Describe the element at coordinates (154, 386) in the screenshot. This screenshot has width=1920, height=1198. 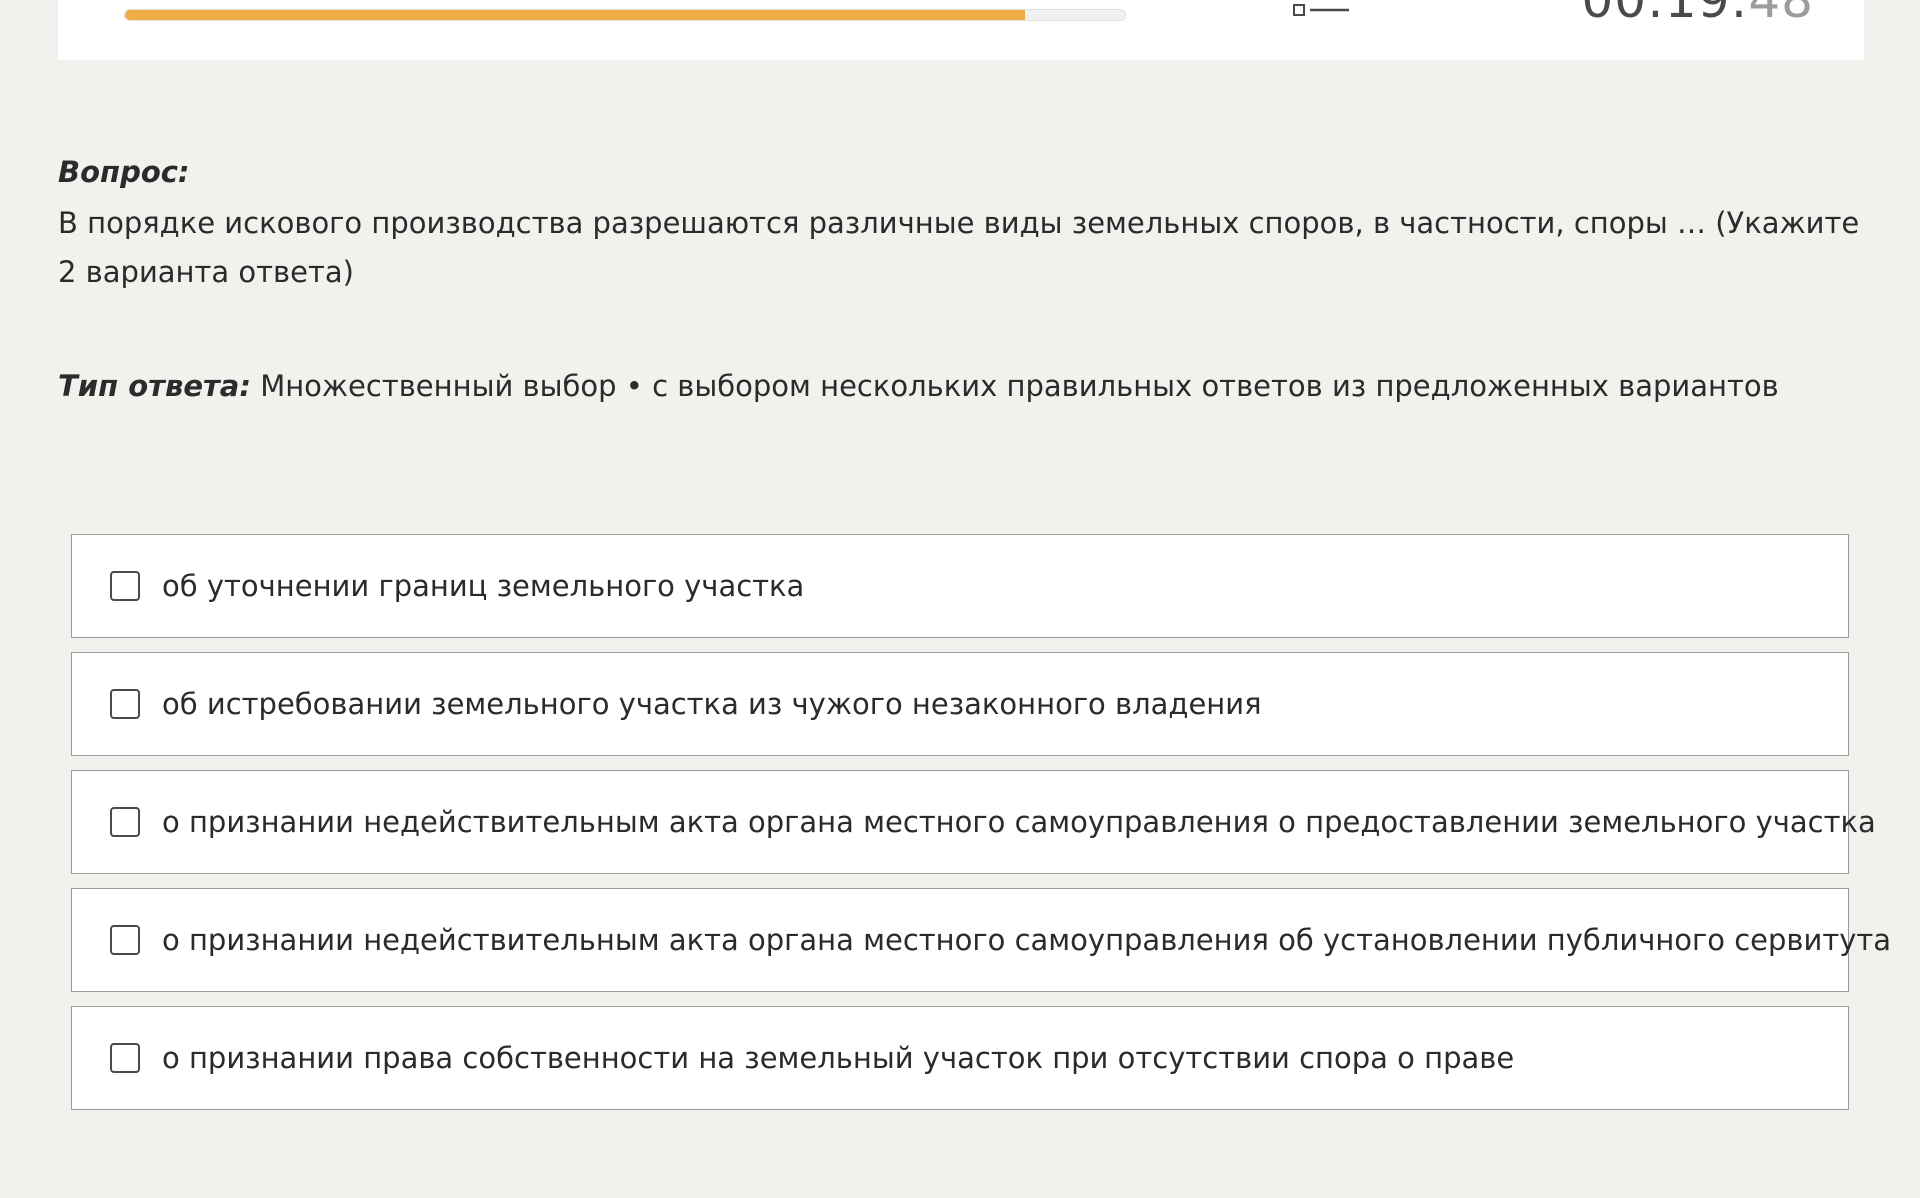
I see `answer-type-label: Тип ответа:` at that location.